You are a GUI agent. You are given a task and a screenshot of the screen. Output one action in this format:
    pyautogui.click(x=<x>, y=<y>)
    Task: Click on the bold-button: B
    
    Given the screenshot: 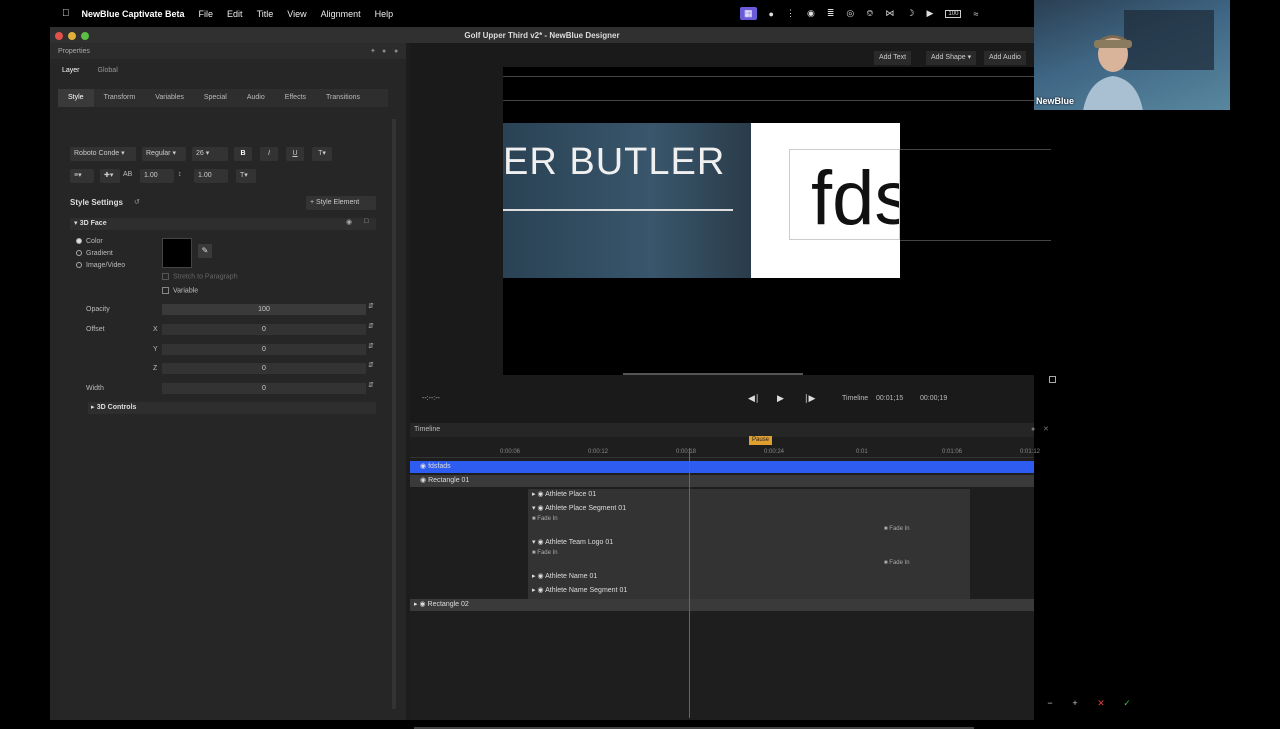 What is the action you would take?
    pyautogui.click(x=243, y=154)
    